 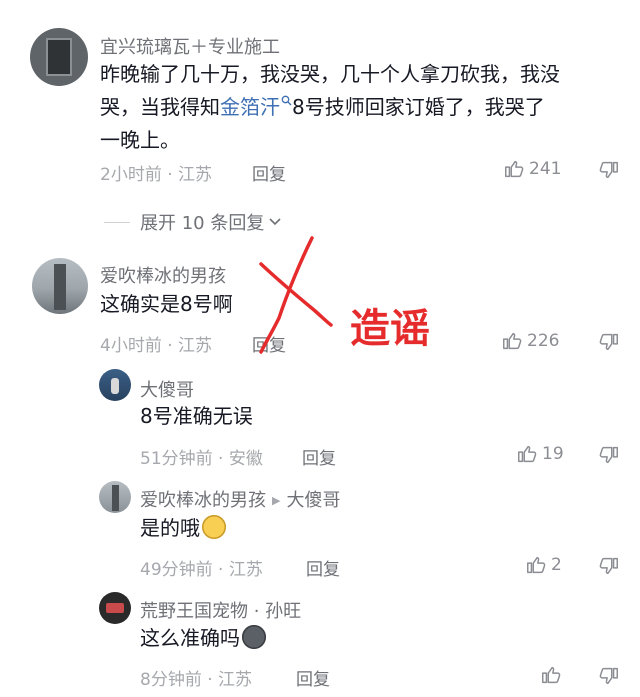 What do you see at coordinates (250, 107) in the screenshot?
I see `search-link-text: 金箔汗` at bounding box center [250, 107].